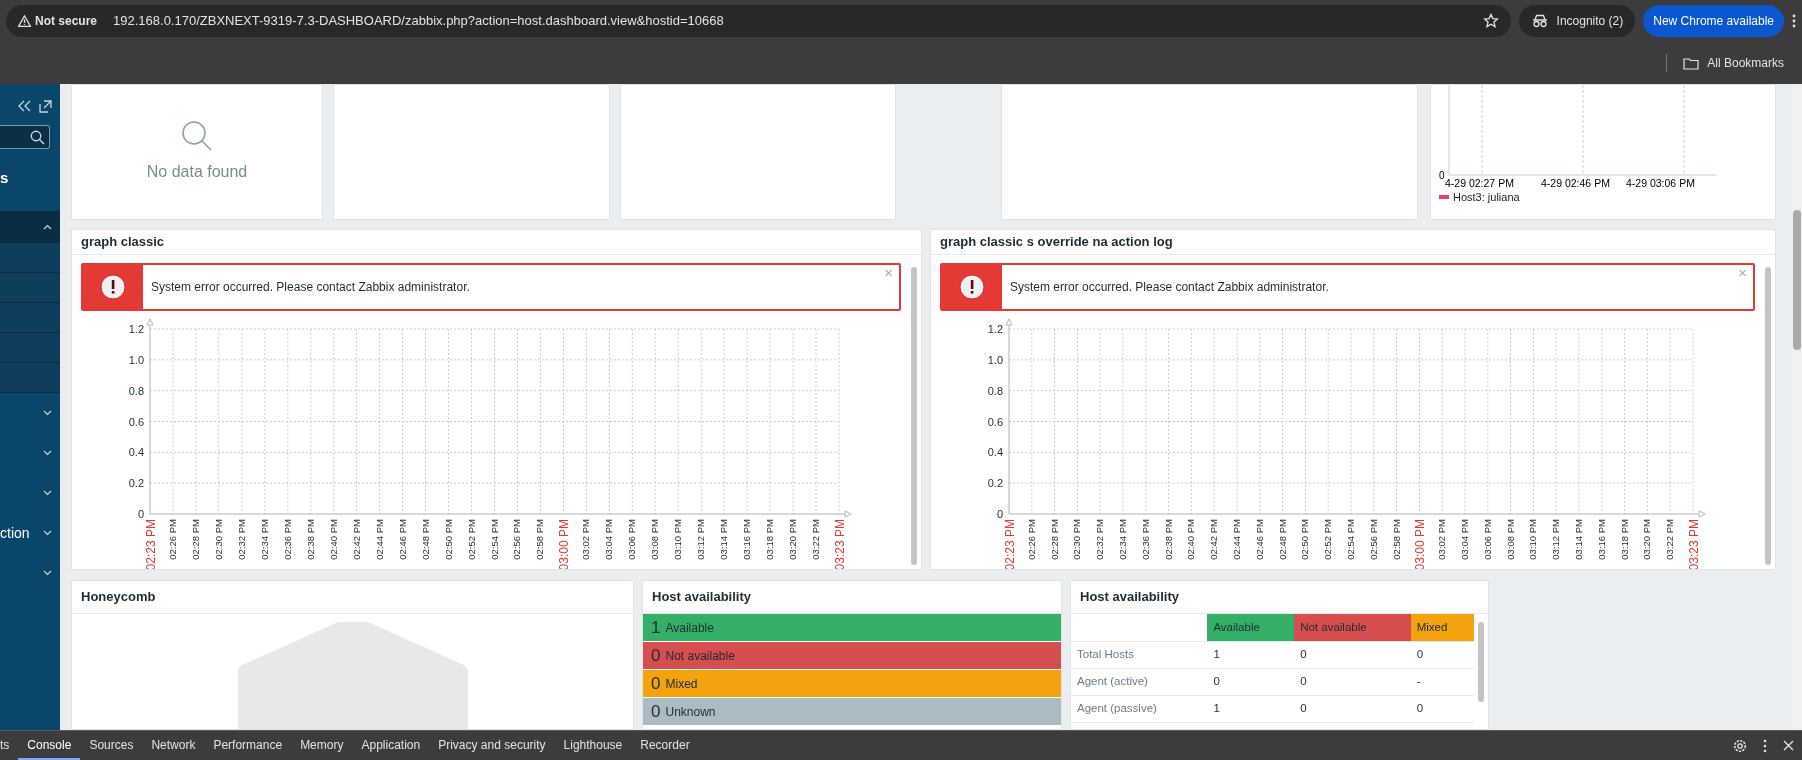  What do you see at coordinates (1139, 654) in the screenshot?
I see `row-header: Total Hosts` at bounding box center [1139, 654].